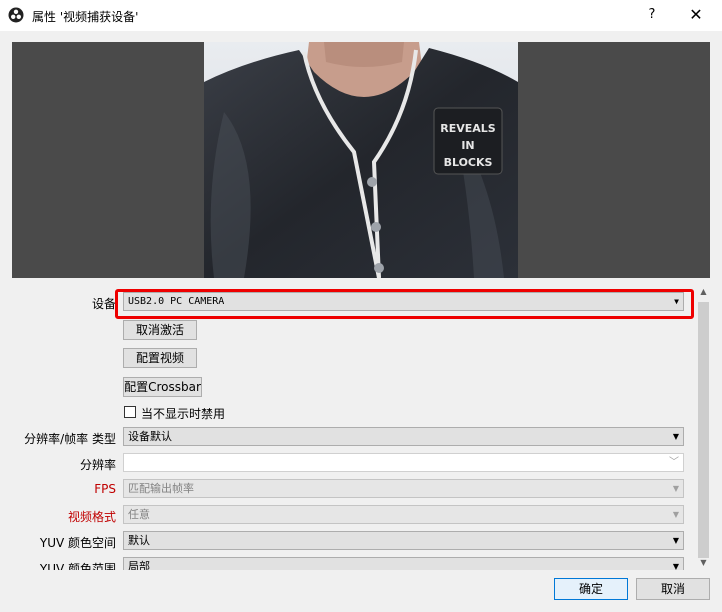  Describe the element at coordinates (467, 145) in the screenshot. I see `badge-line-2: IN` at that location.